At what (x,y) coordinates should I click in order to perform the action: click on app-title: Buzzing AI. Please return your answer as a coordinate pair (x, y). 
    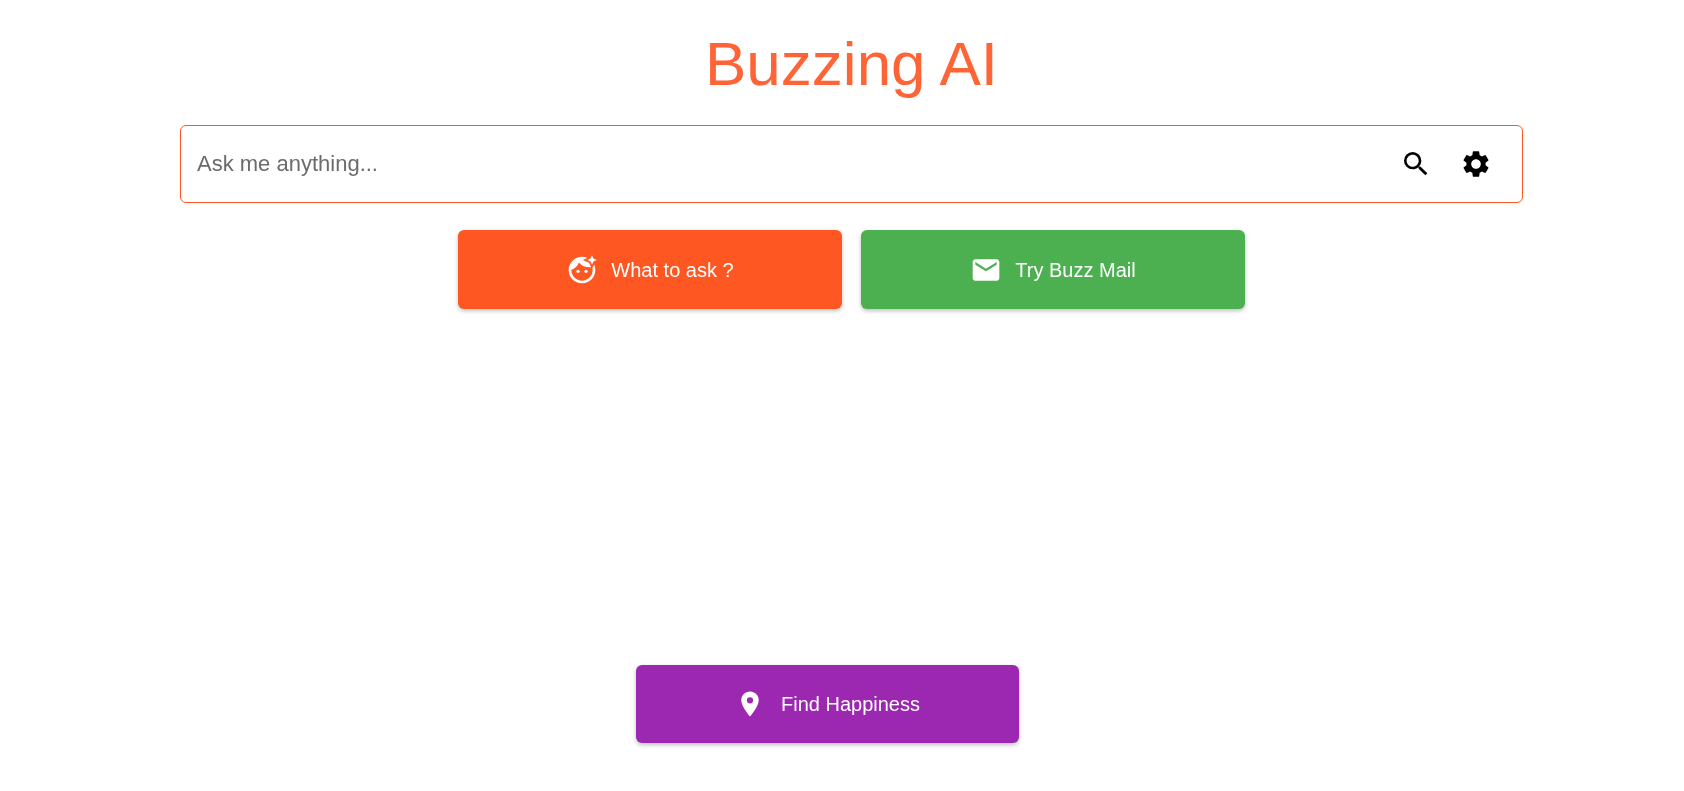
    Looking at the image, I should click on (851, 64).